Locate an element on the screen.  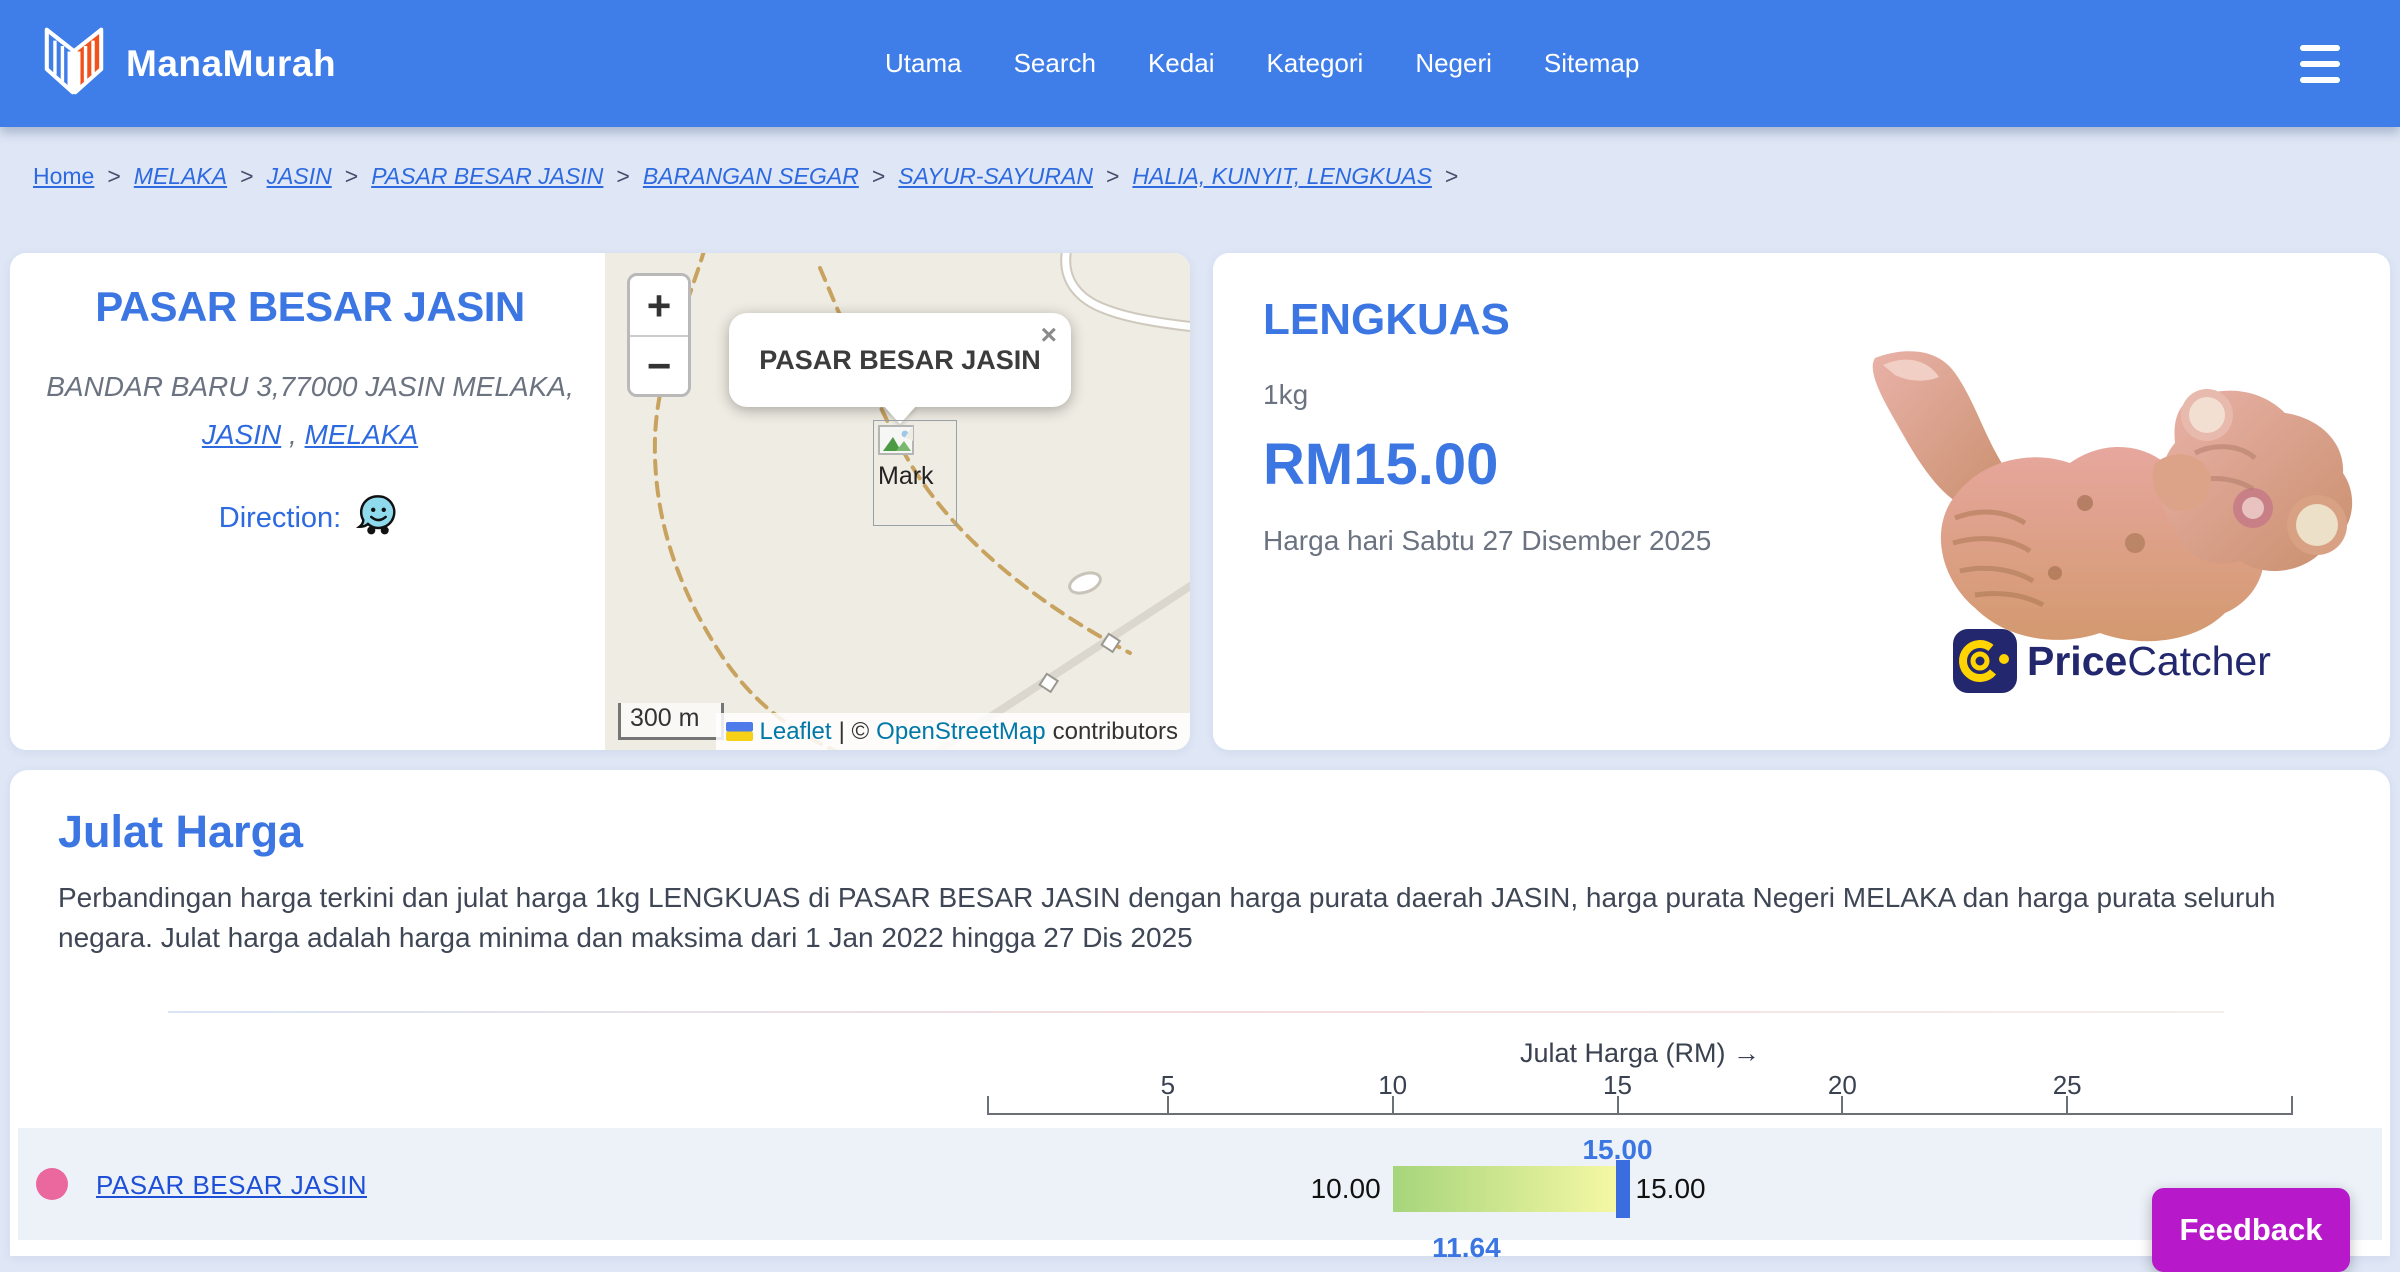
row-price-range-bar is located at coordinates (1505, 1189).